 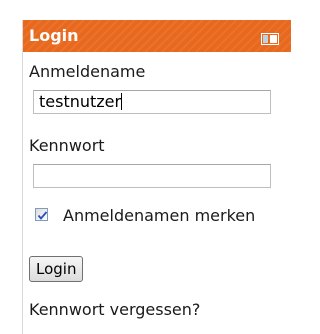 I want to click on text-caret, so click(x=122, y=101).